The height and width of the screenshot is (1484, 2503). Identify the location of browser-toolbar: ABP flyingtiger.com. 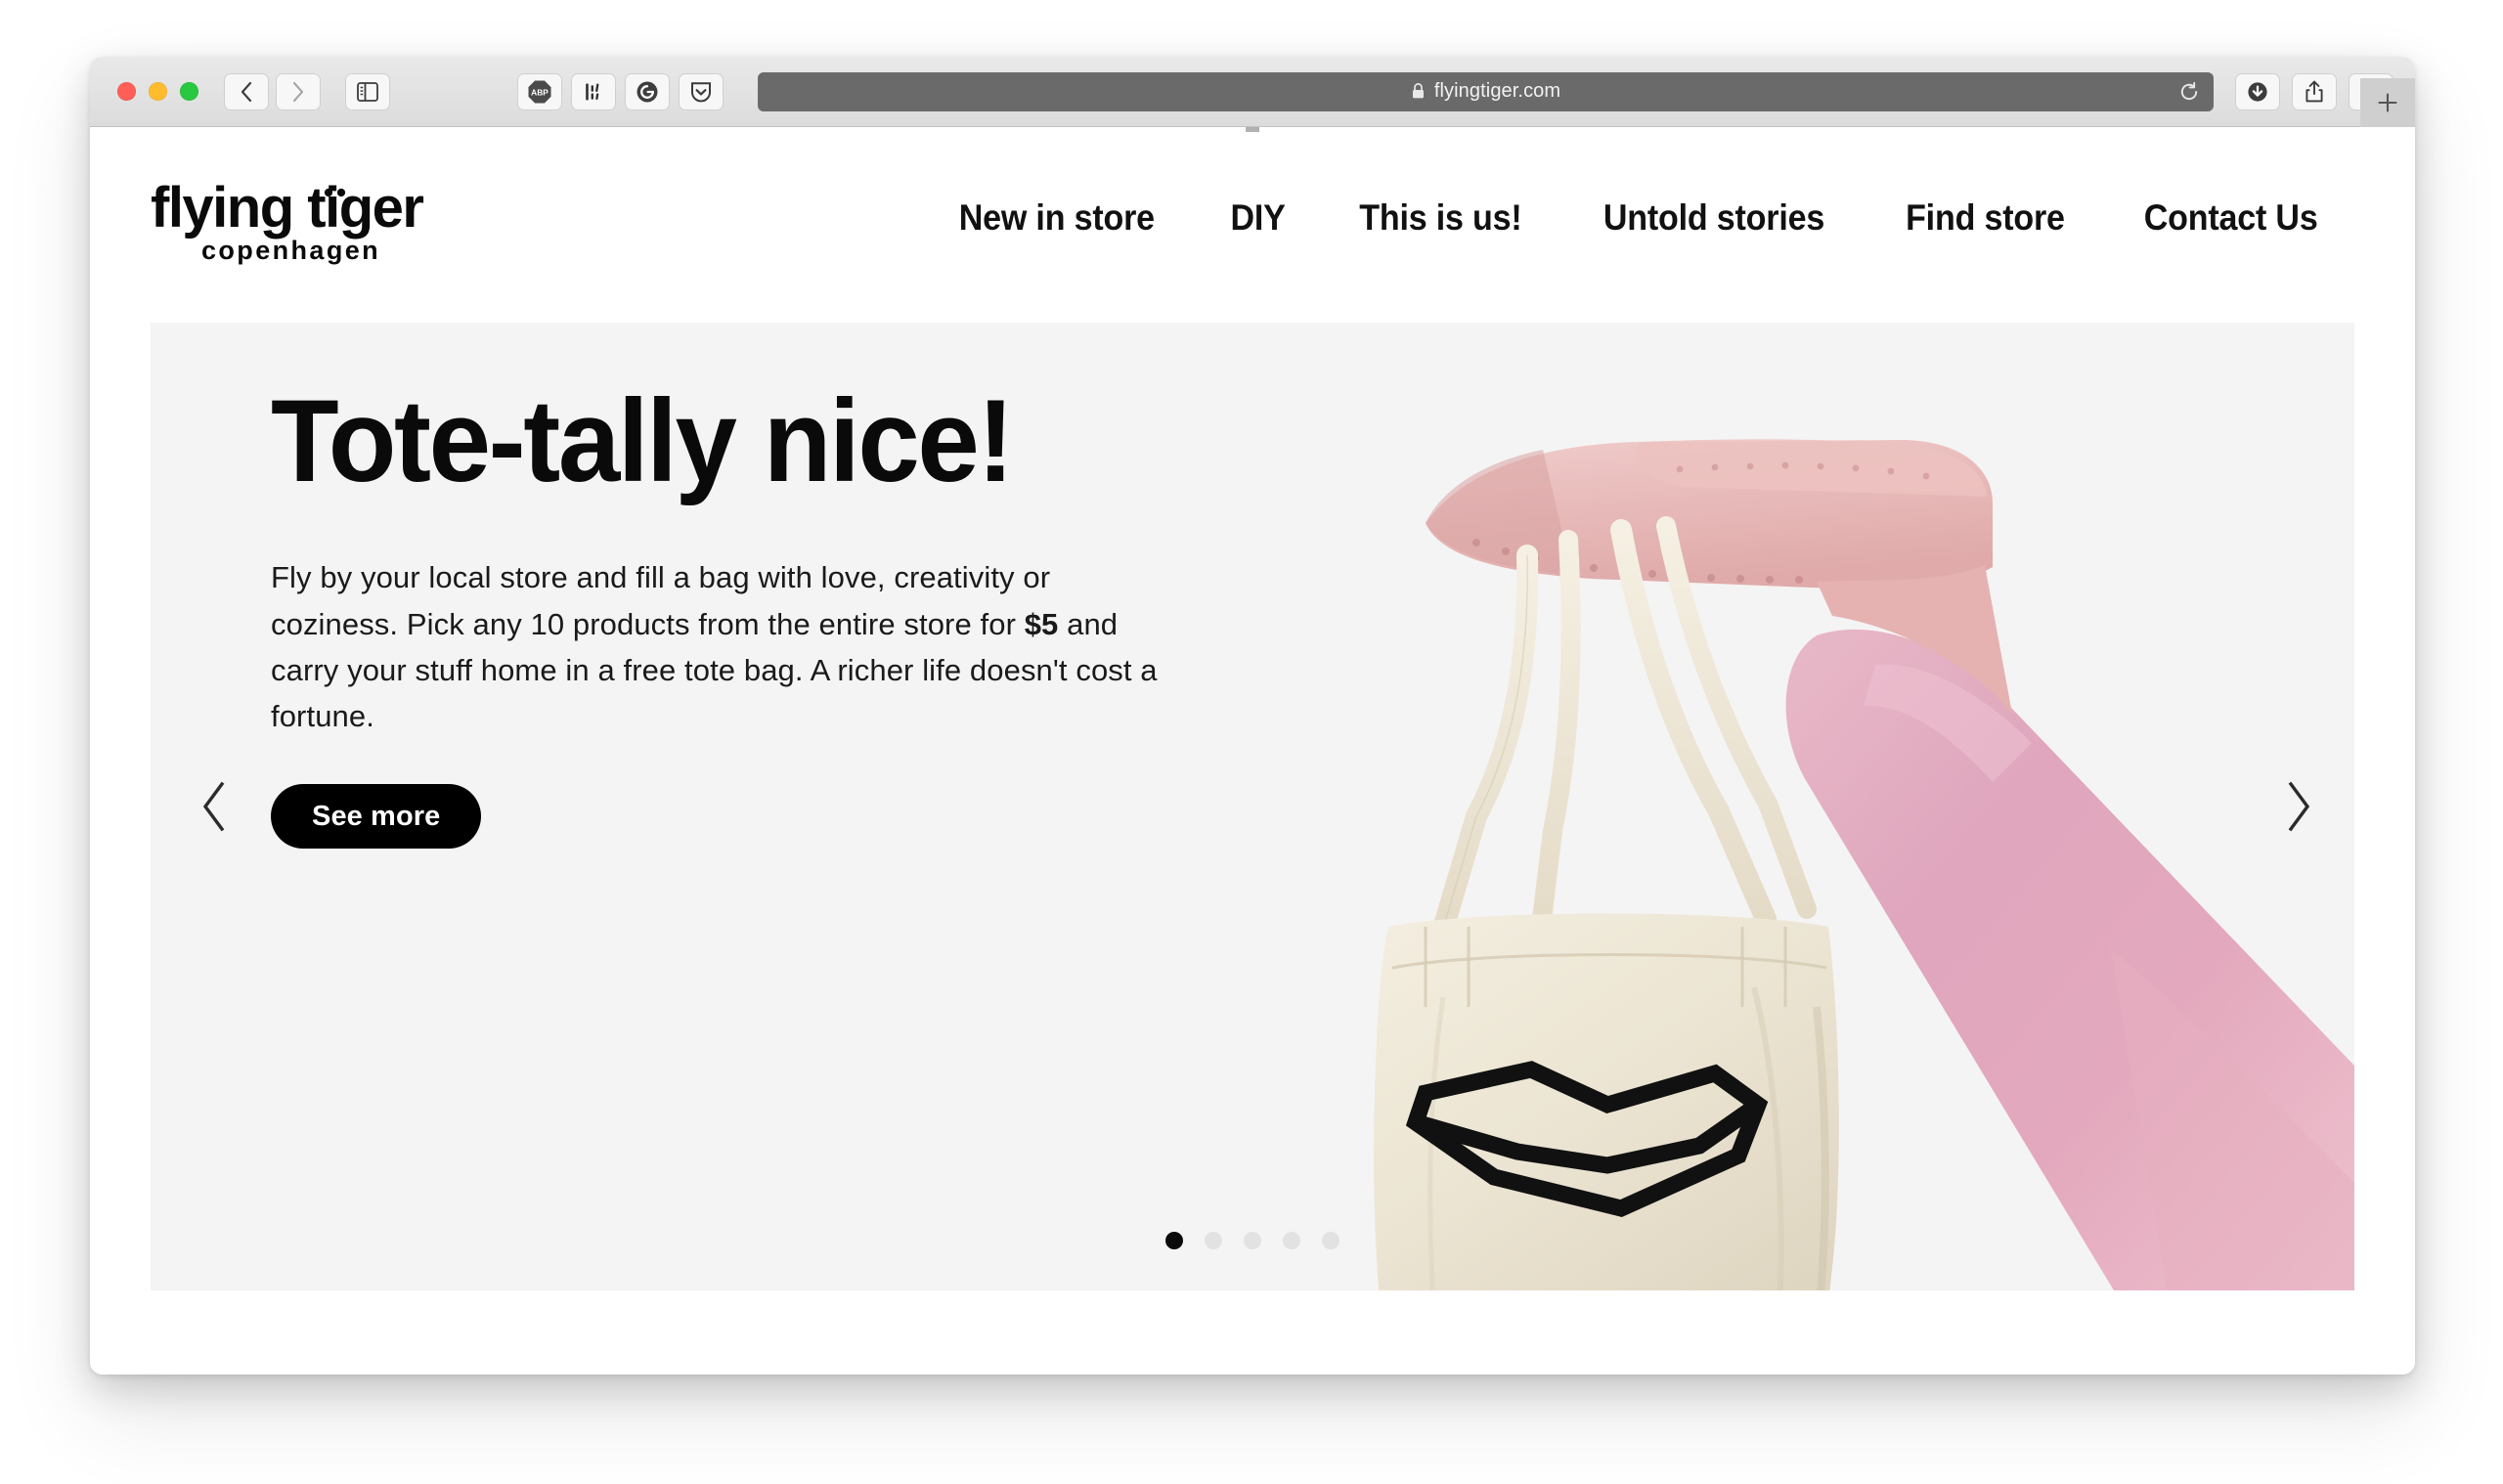
(1252, 92).